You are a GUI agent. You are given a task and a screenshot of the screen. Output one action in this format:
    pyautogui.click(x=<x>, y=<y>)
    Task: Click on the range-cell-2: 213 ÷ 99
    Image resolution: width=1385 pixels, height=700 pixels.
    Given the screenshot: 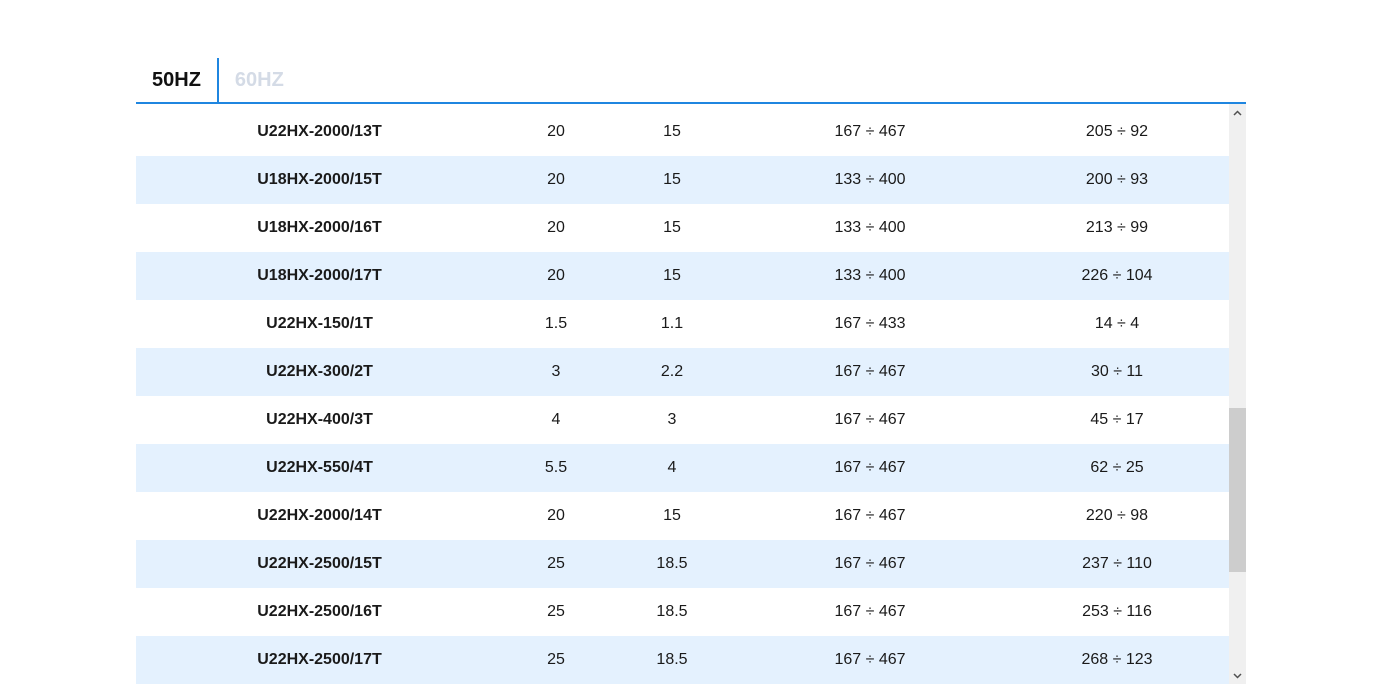 What is the action you would take?
    pyautogui.click(x=1117, y=227)
    